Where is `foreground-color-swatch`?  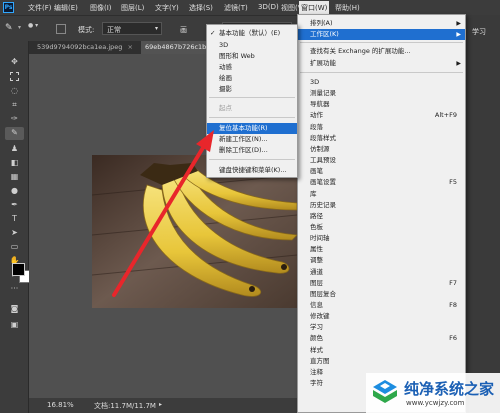
foreground-color-swatch is located at coordinates (18, 269).